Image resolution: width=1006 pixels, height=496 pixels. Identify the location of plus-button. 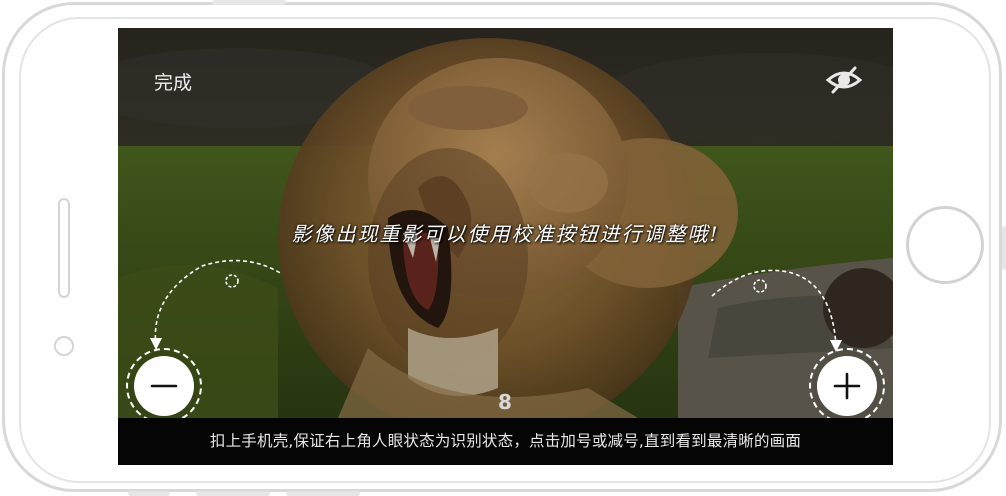
(847, 386).